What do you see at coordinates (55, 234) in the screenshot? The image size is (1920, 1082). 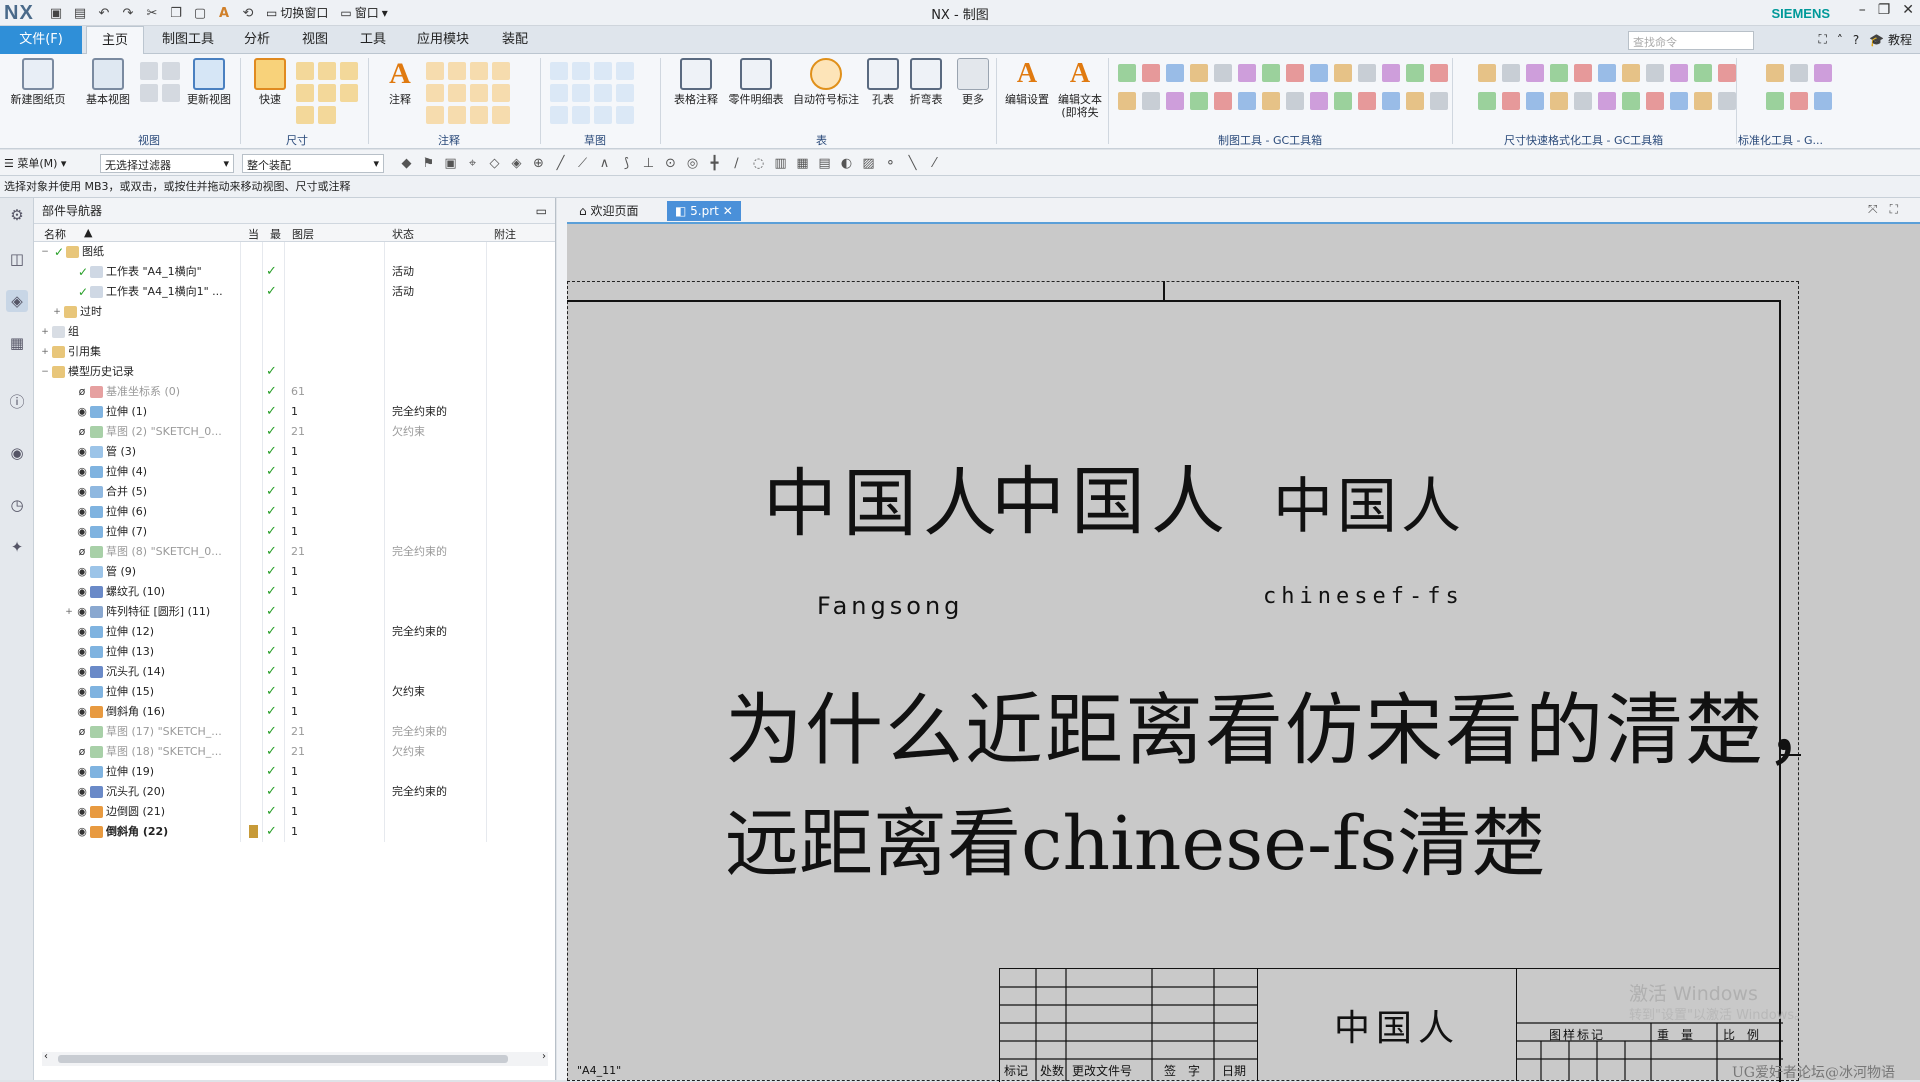 I see `column-name: 名称` at bounding box center [55, 234].